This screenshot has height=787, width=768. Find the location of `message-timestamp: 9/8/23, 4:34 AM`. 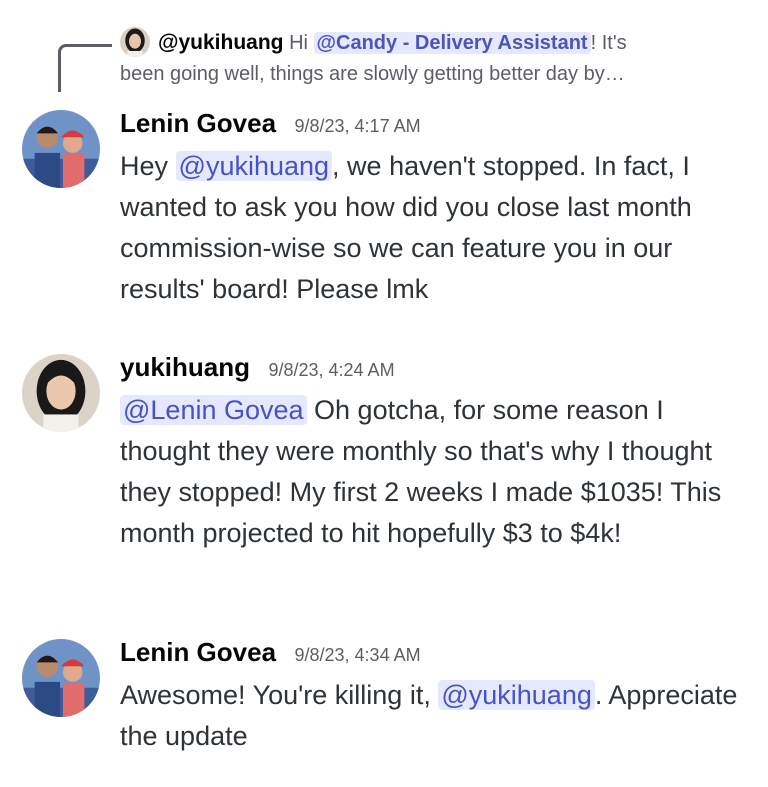

message-timestamp: 9/8/23, 4:34 AM is located at coordinates (357, 655).